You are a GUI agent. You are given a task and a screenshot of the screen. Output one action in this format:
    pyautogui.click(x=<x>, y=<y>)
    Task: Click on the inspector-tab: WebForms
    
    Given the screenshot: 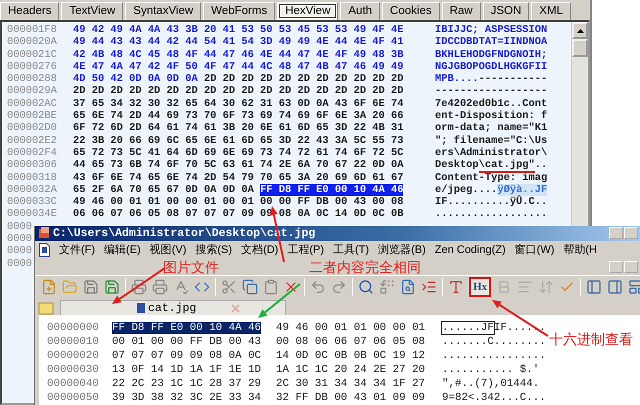 What is the action you would take?
    pyautogui.click(x=239, y=11)
    